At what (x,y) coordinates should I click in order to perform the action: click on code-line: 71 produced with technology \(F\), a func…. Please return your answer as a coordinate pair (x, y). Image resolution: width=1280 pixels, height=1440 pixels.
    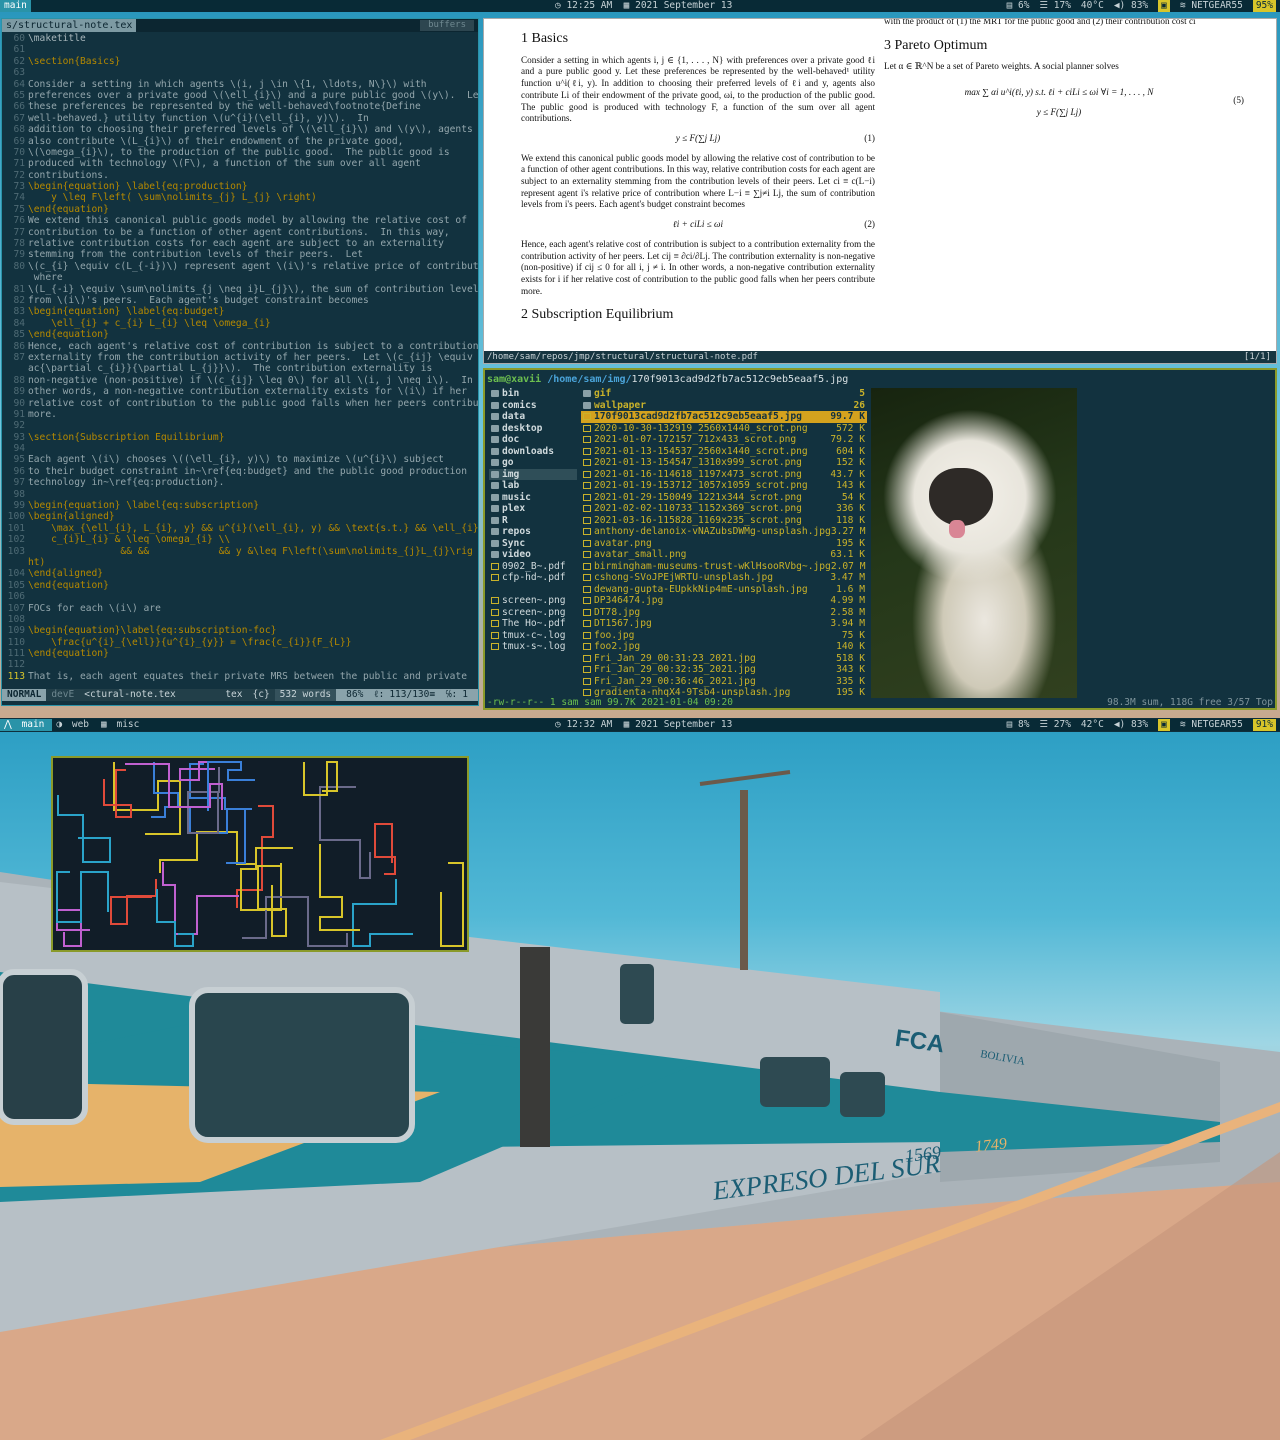
    Looking at the image, I should click on (240, 163).